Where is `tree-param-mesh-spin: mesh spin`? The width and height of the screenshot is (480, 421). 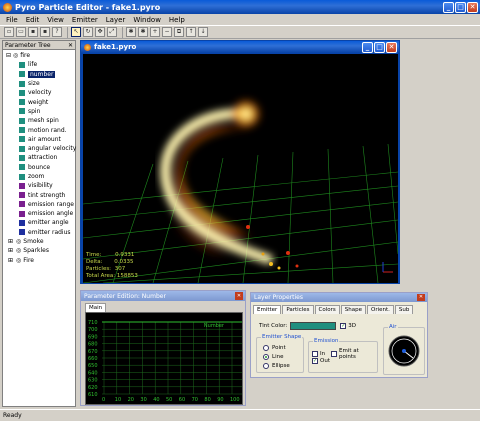
tree-param-mesh-spin: mesh spin is located at coordinates (47, 120).